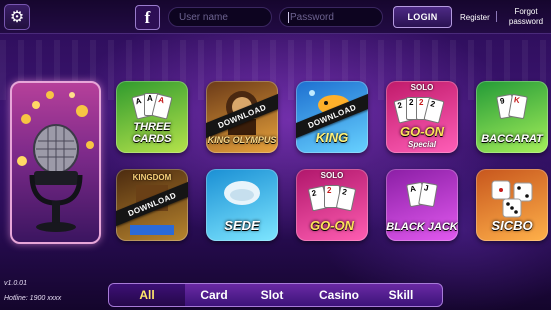 This screenshot has width=551, height=310. Describe the element at coordinates (401, 295) in the screenshot. I see `tab-skill: Skill` at that location.